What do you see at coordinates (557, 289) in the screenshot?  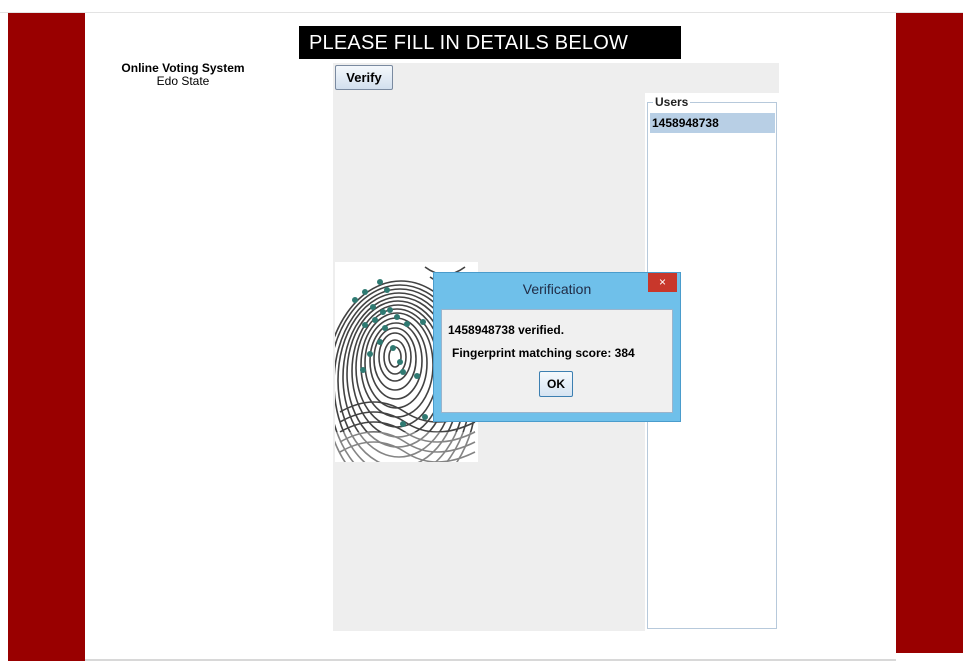 I see `dialog-title: Verification` at bounding box center [557, 289].